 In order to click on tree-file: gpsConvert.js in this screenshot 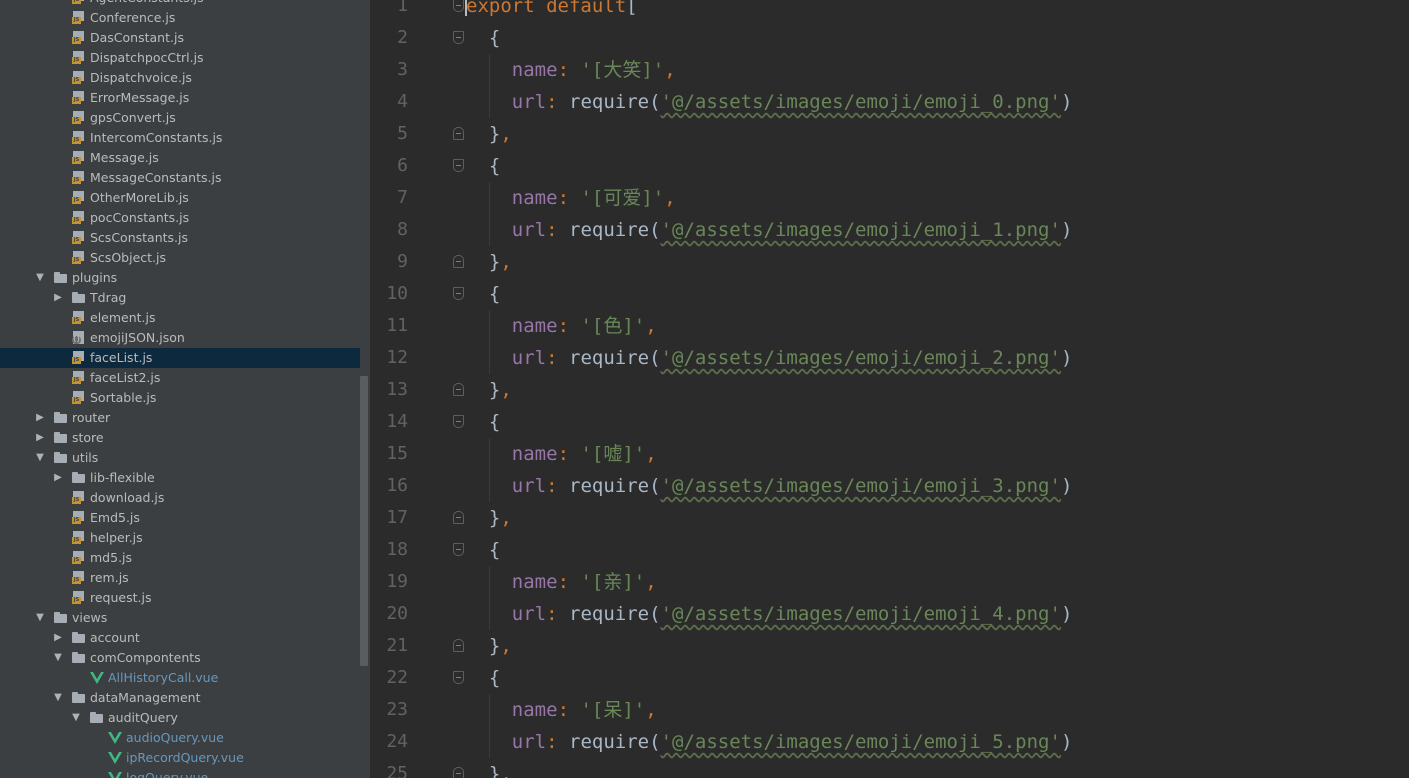, I will do `click(180, 118)`.